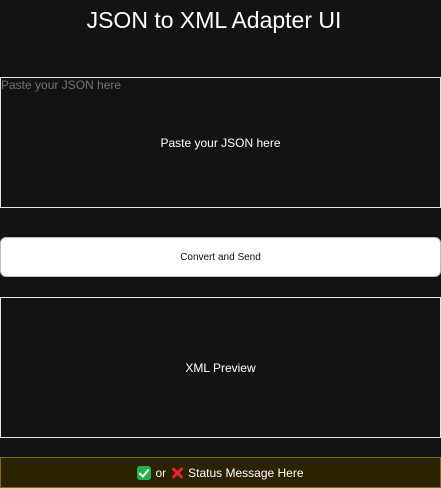 This screenshot has width=441, height=488. I want to click on page-title: JSON to XML Adapter UI, so click(214, 20).